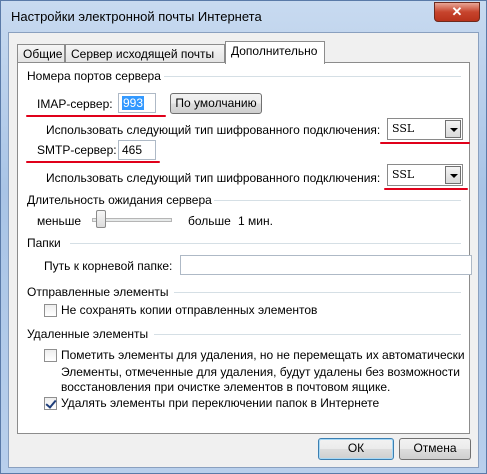 This screenshot has height=474, width=487. Describe the element at coordinates (44, 243) in the screenshot. I see `folders-group-title: Папки` at that location.